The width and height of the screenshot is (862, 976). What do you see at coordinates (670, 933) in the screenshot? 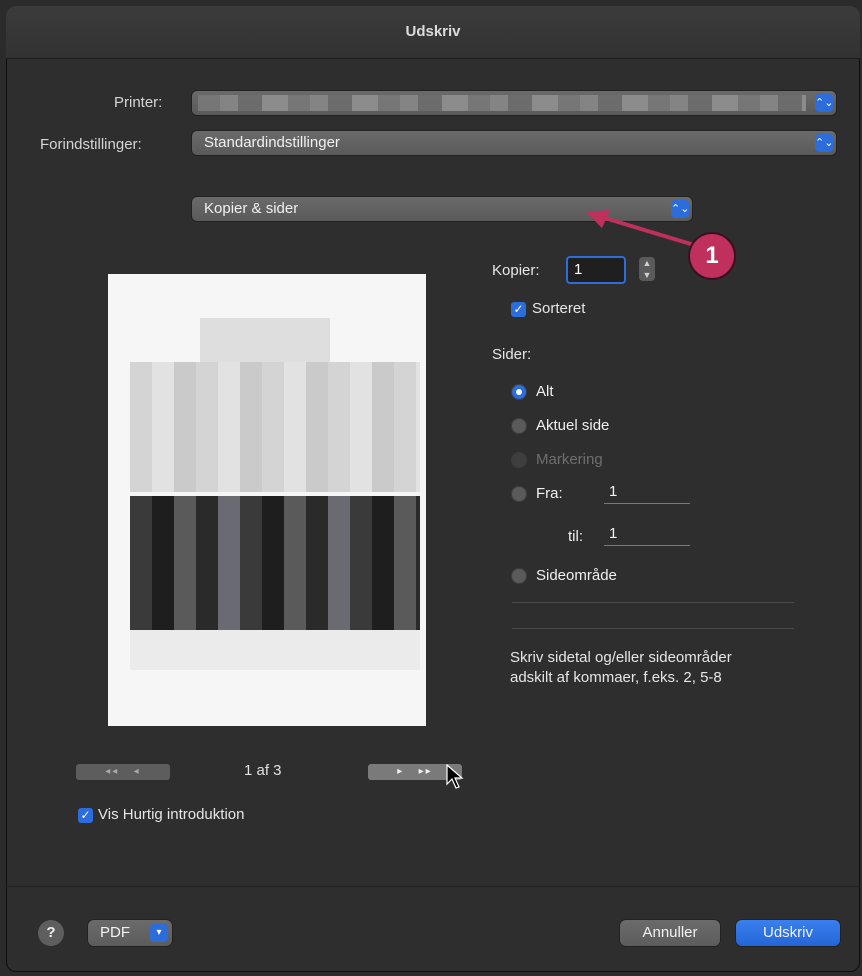
I see `cancel-button: Annuller` at bounding box center [670, 933].